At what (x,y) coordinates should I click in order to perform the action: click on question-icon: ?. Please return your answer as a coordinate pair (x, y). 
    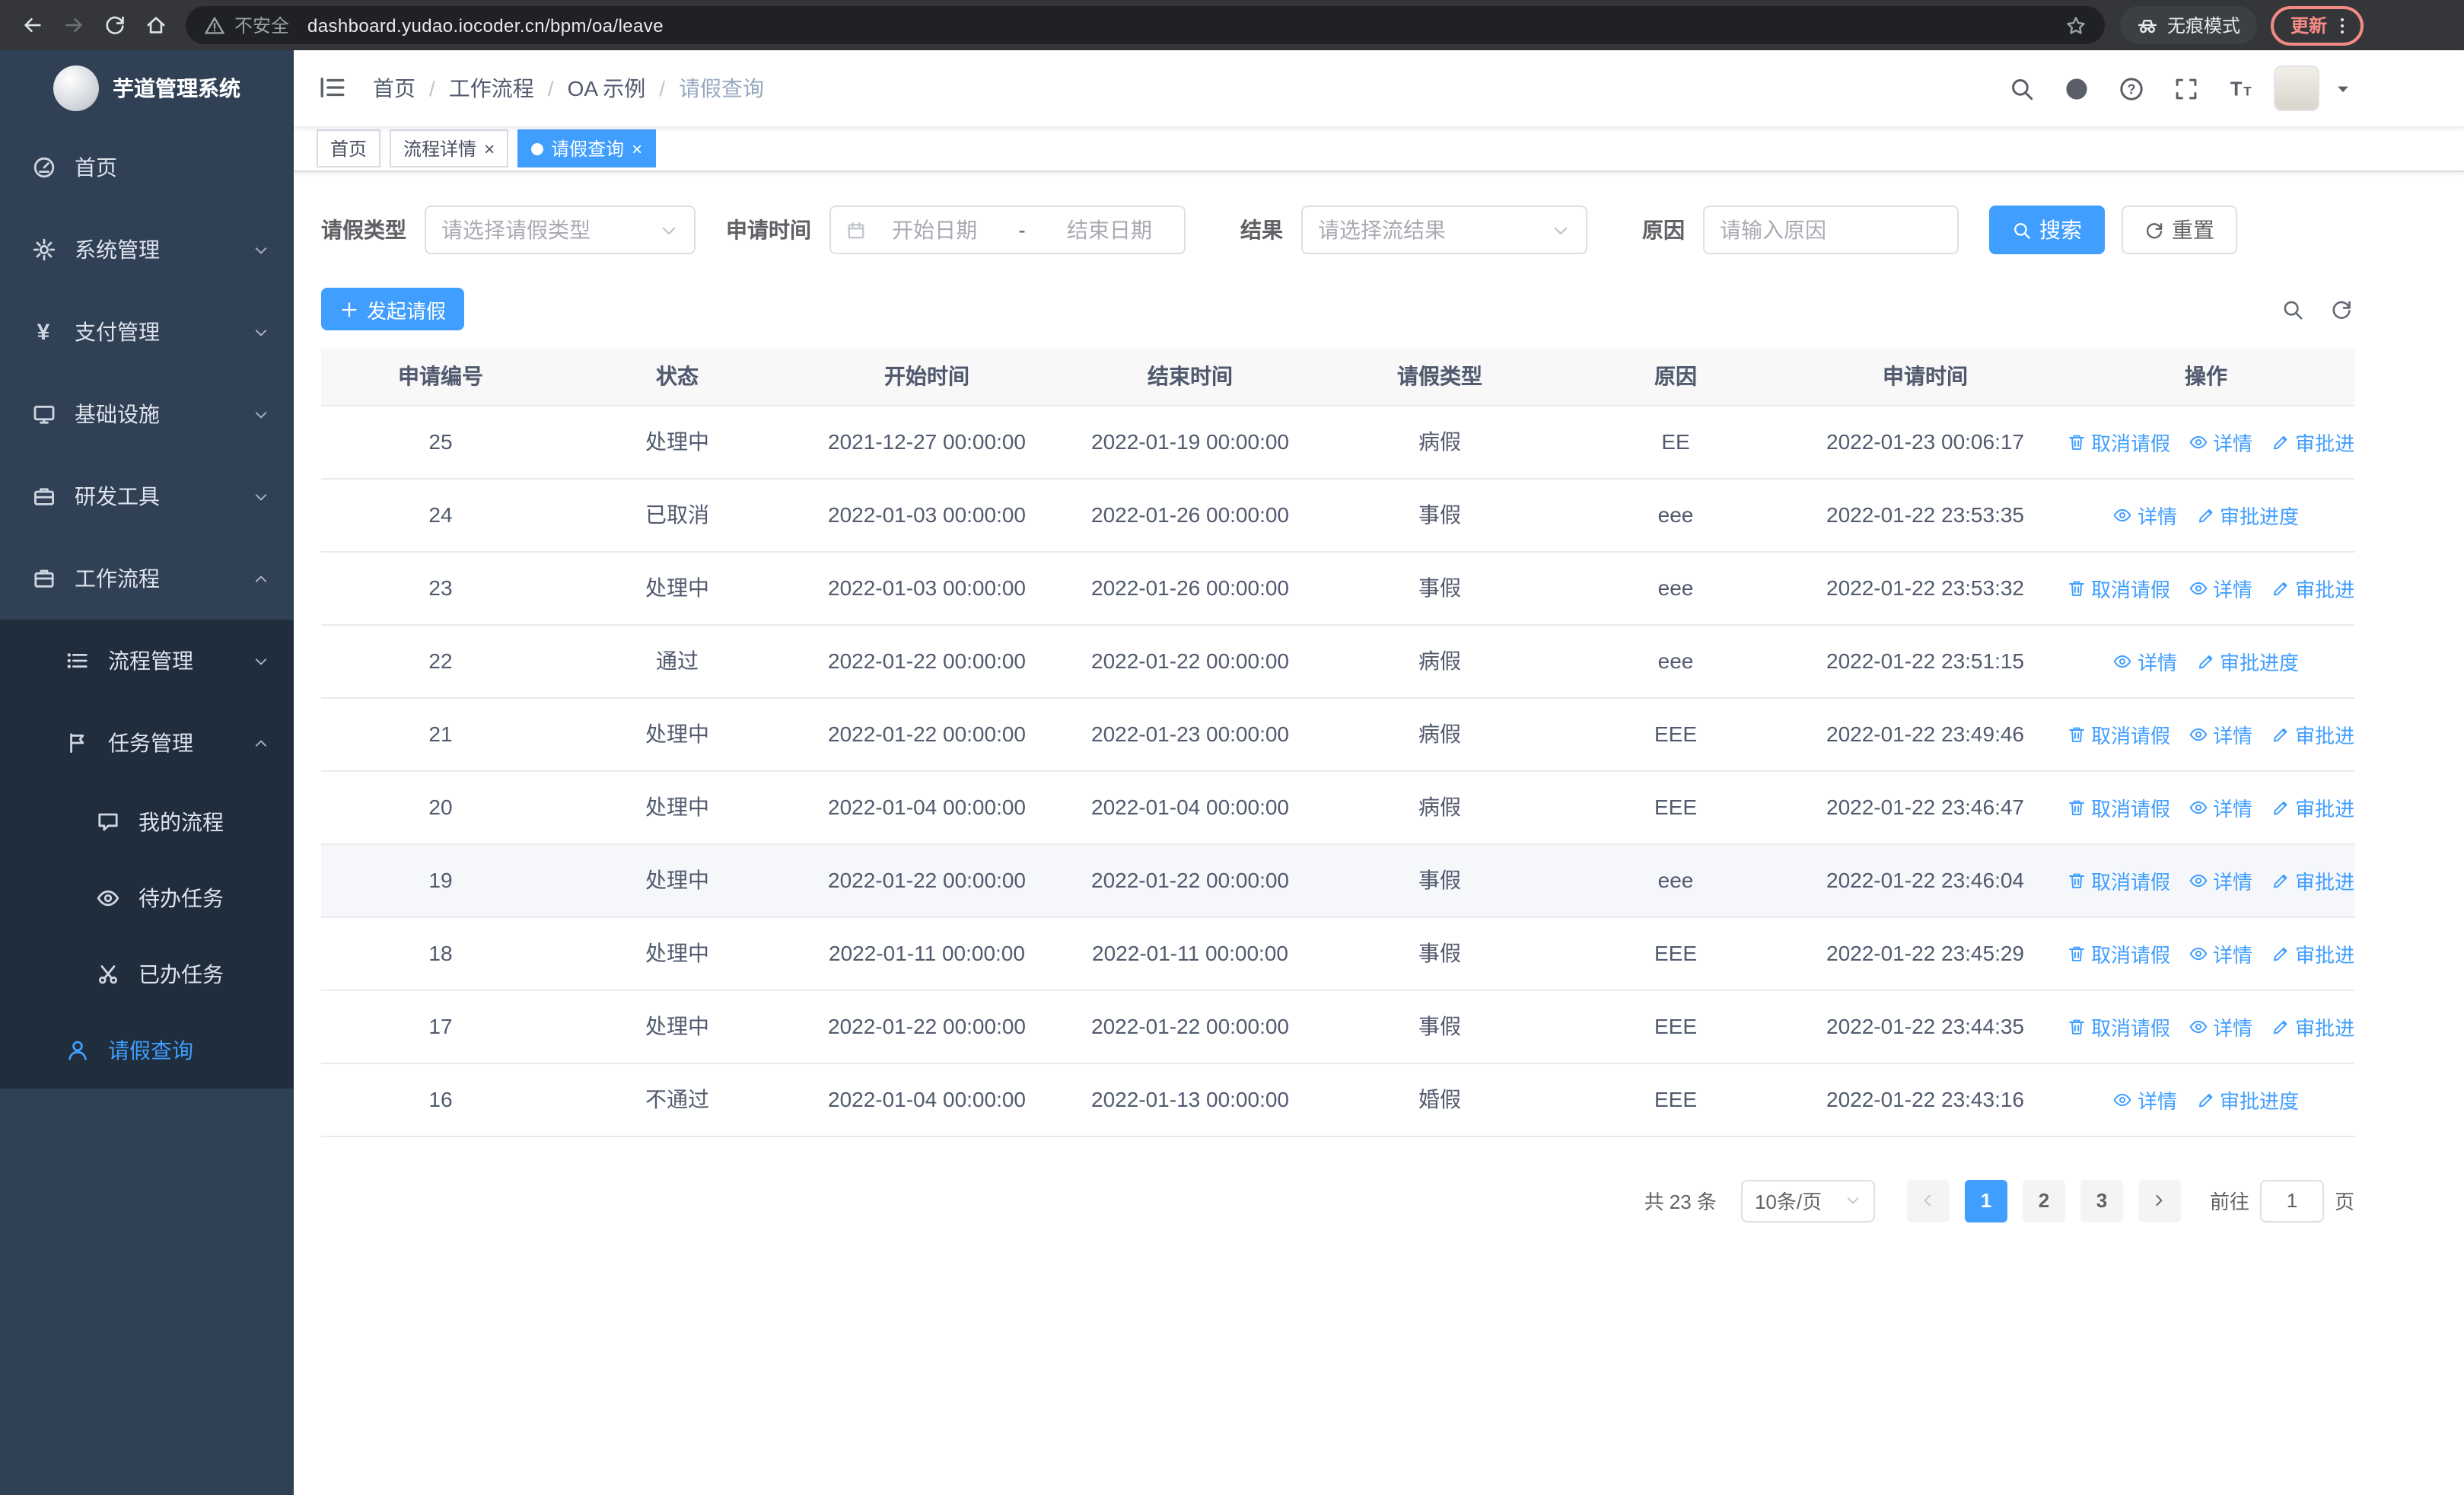
    Looking at the image, I should click on (2130, 89).